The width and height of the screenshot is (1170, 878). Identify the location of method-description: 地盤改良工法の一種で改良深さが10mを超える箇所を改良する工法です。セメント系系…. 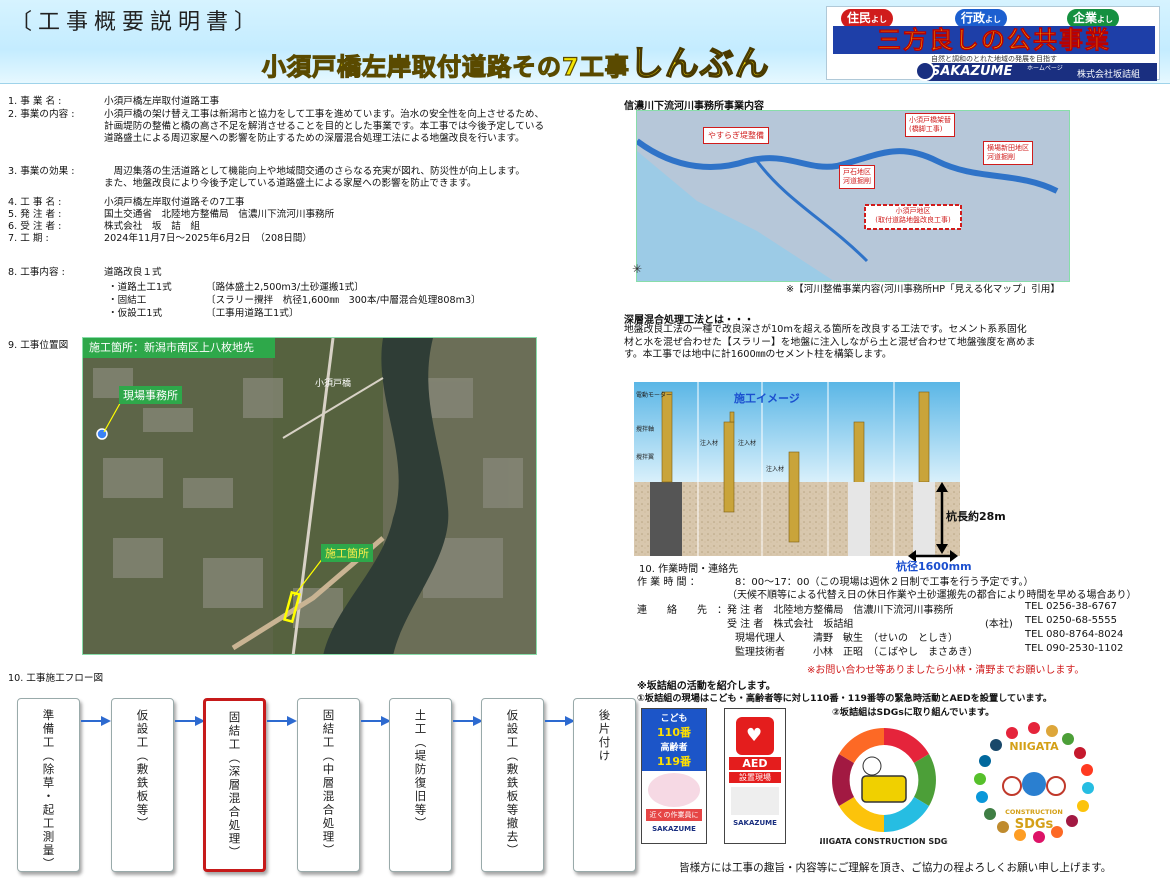
(829, 343).